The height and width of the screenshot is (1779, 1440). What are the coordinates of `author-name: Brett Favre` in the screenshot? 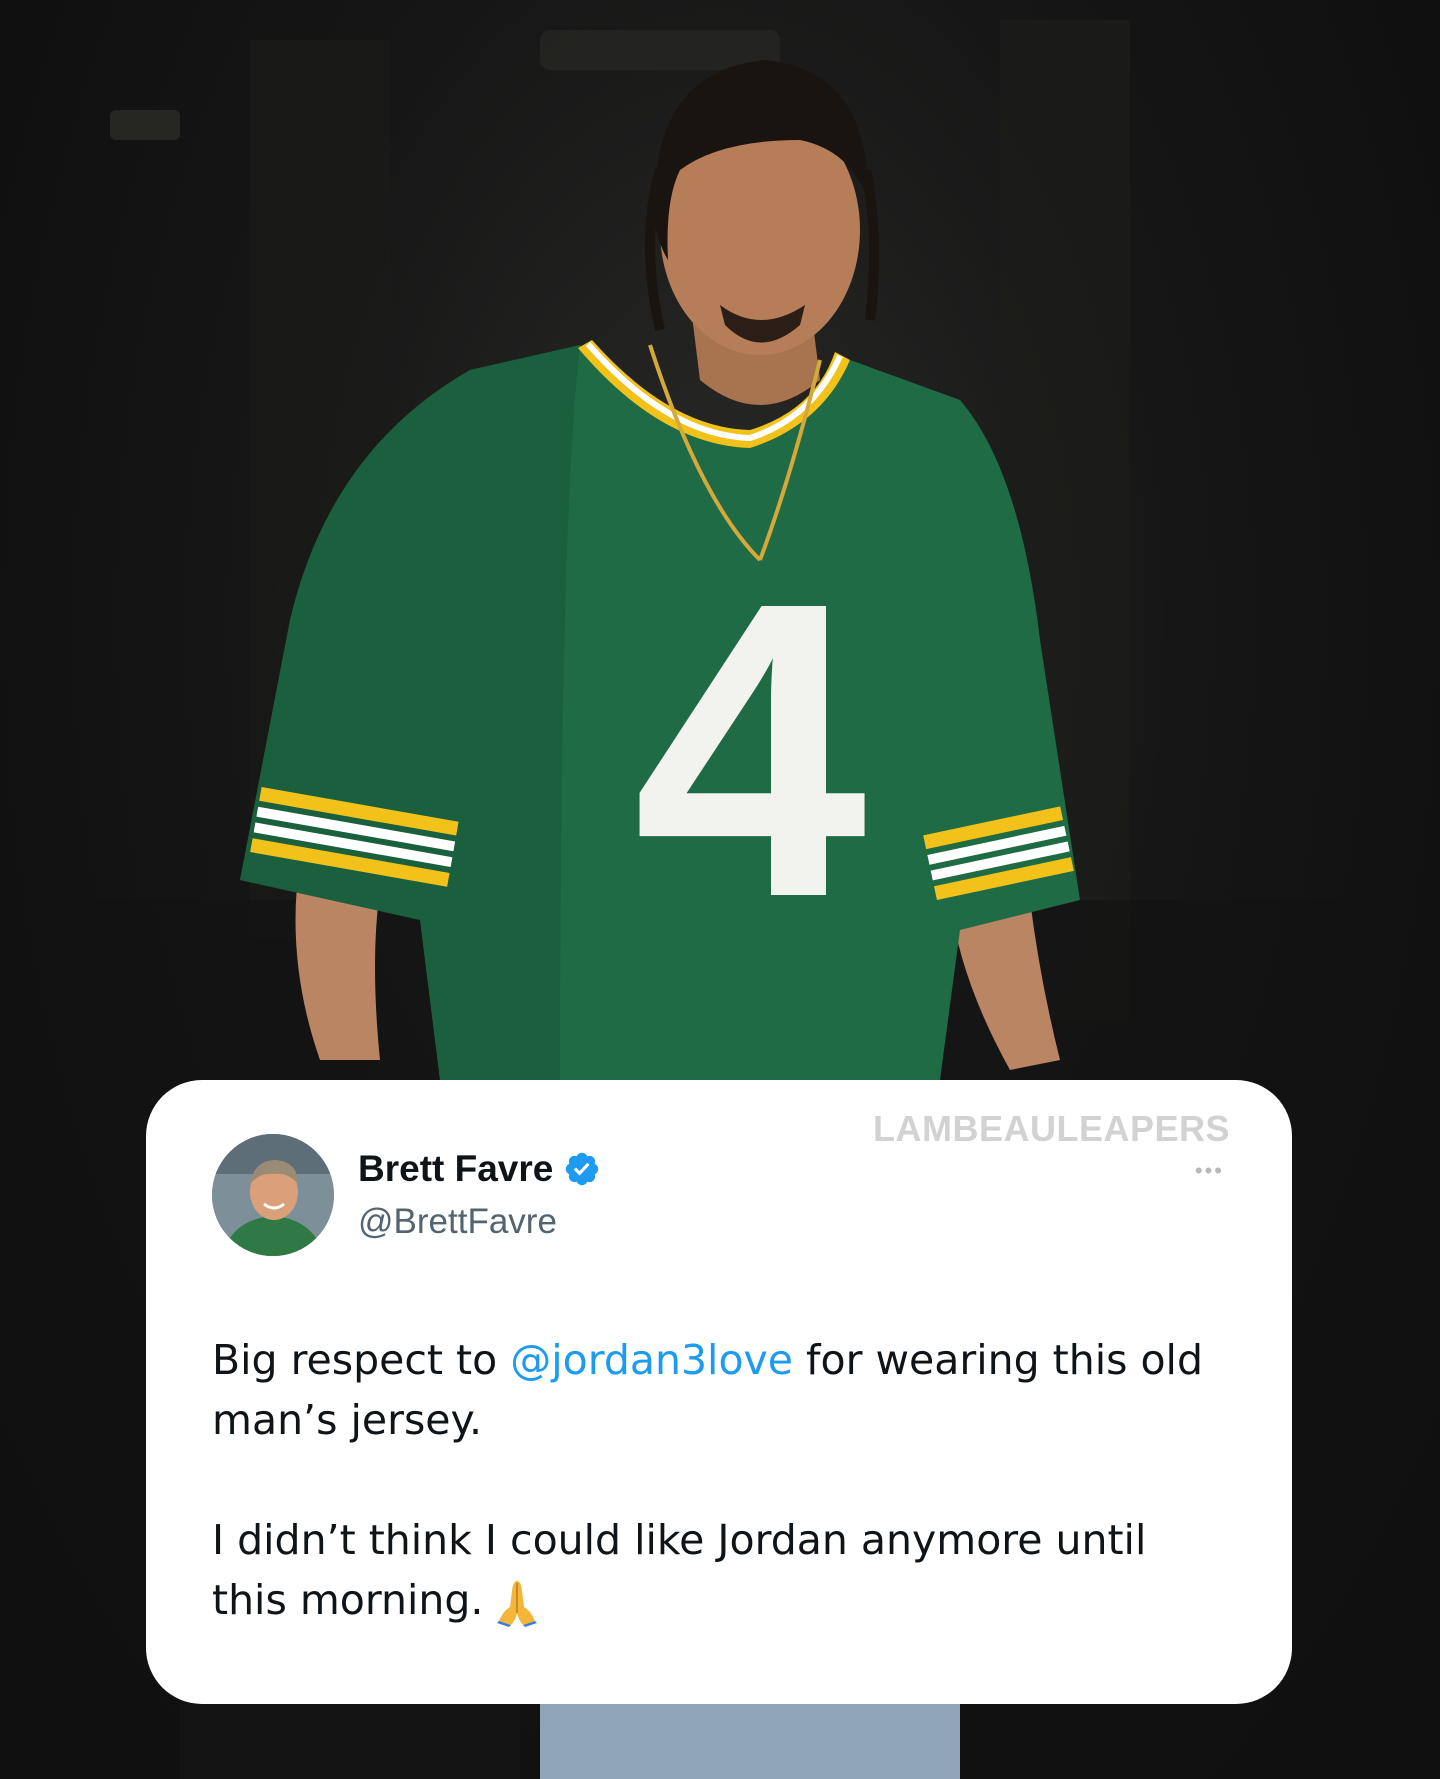 It's located at (455, 1169).